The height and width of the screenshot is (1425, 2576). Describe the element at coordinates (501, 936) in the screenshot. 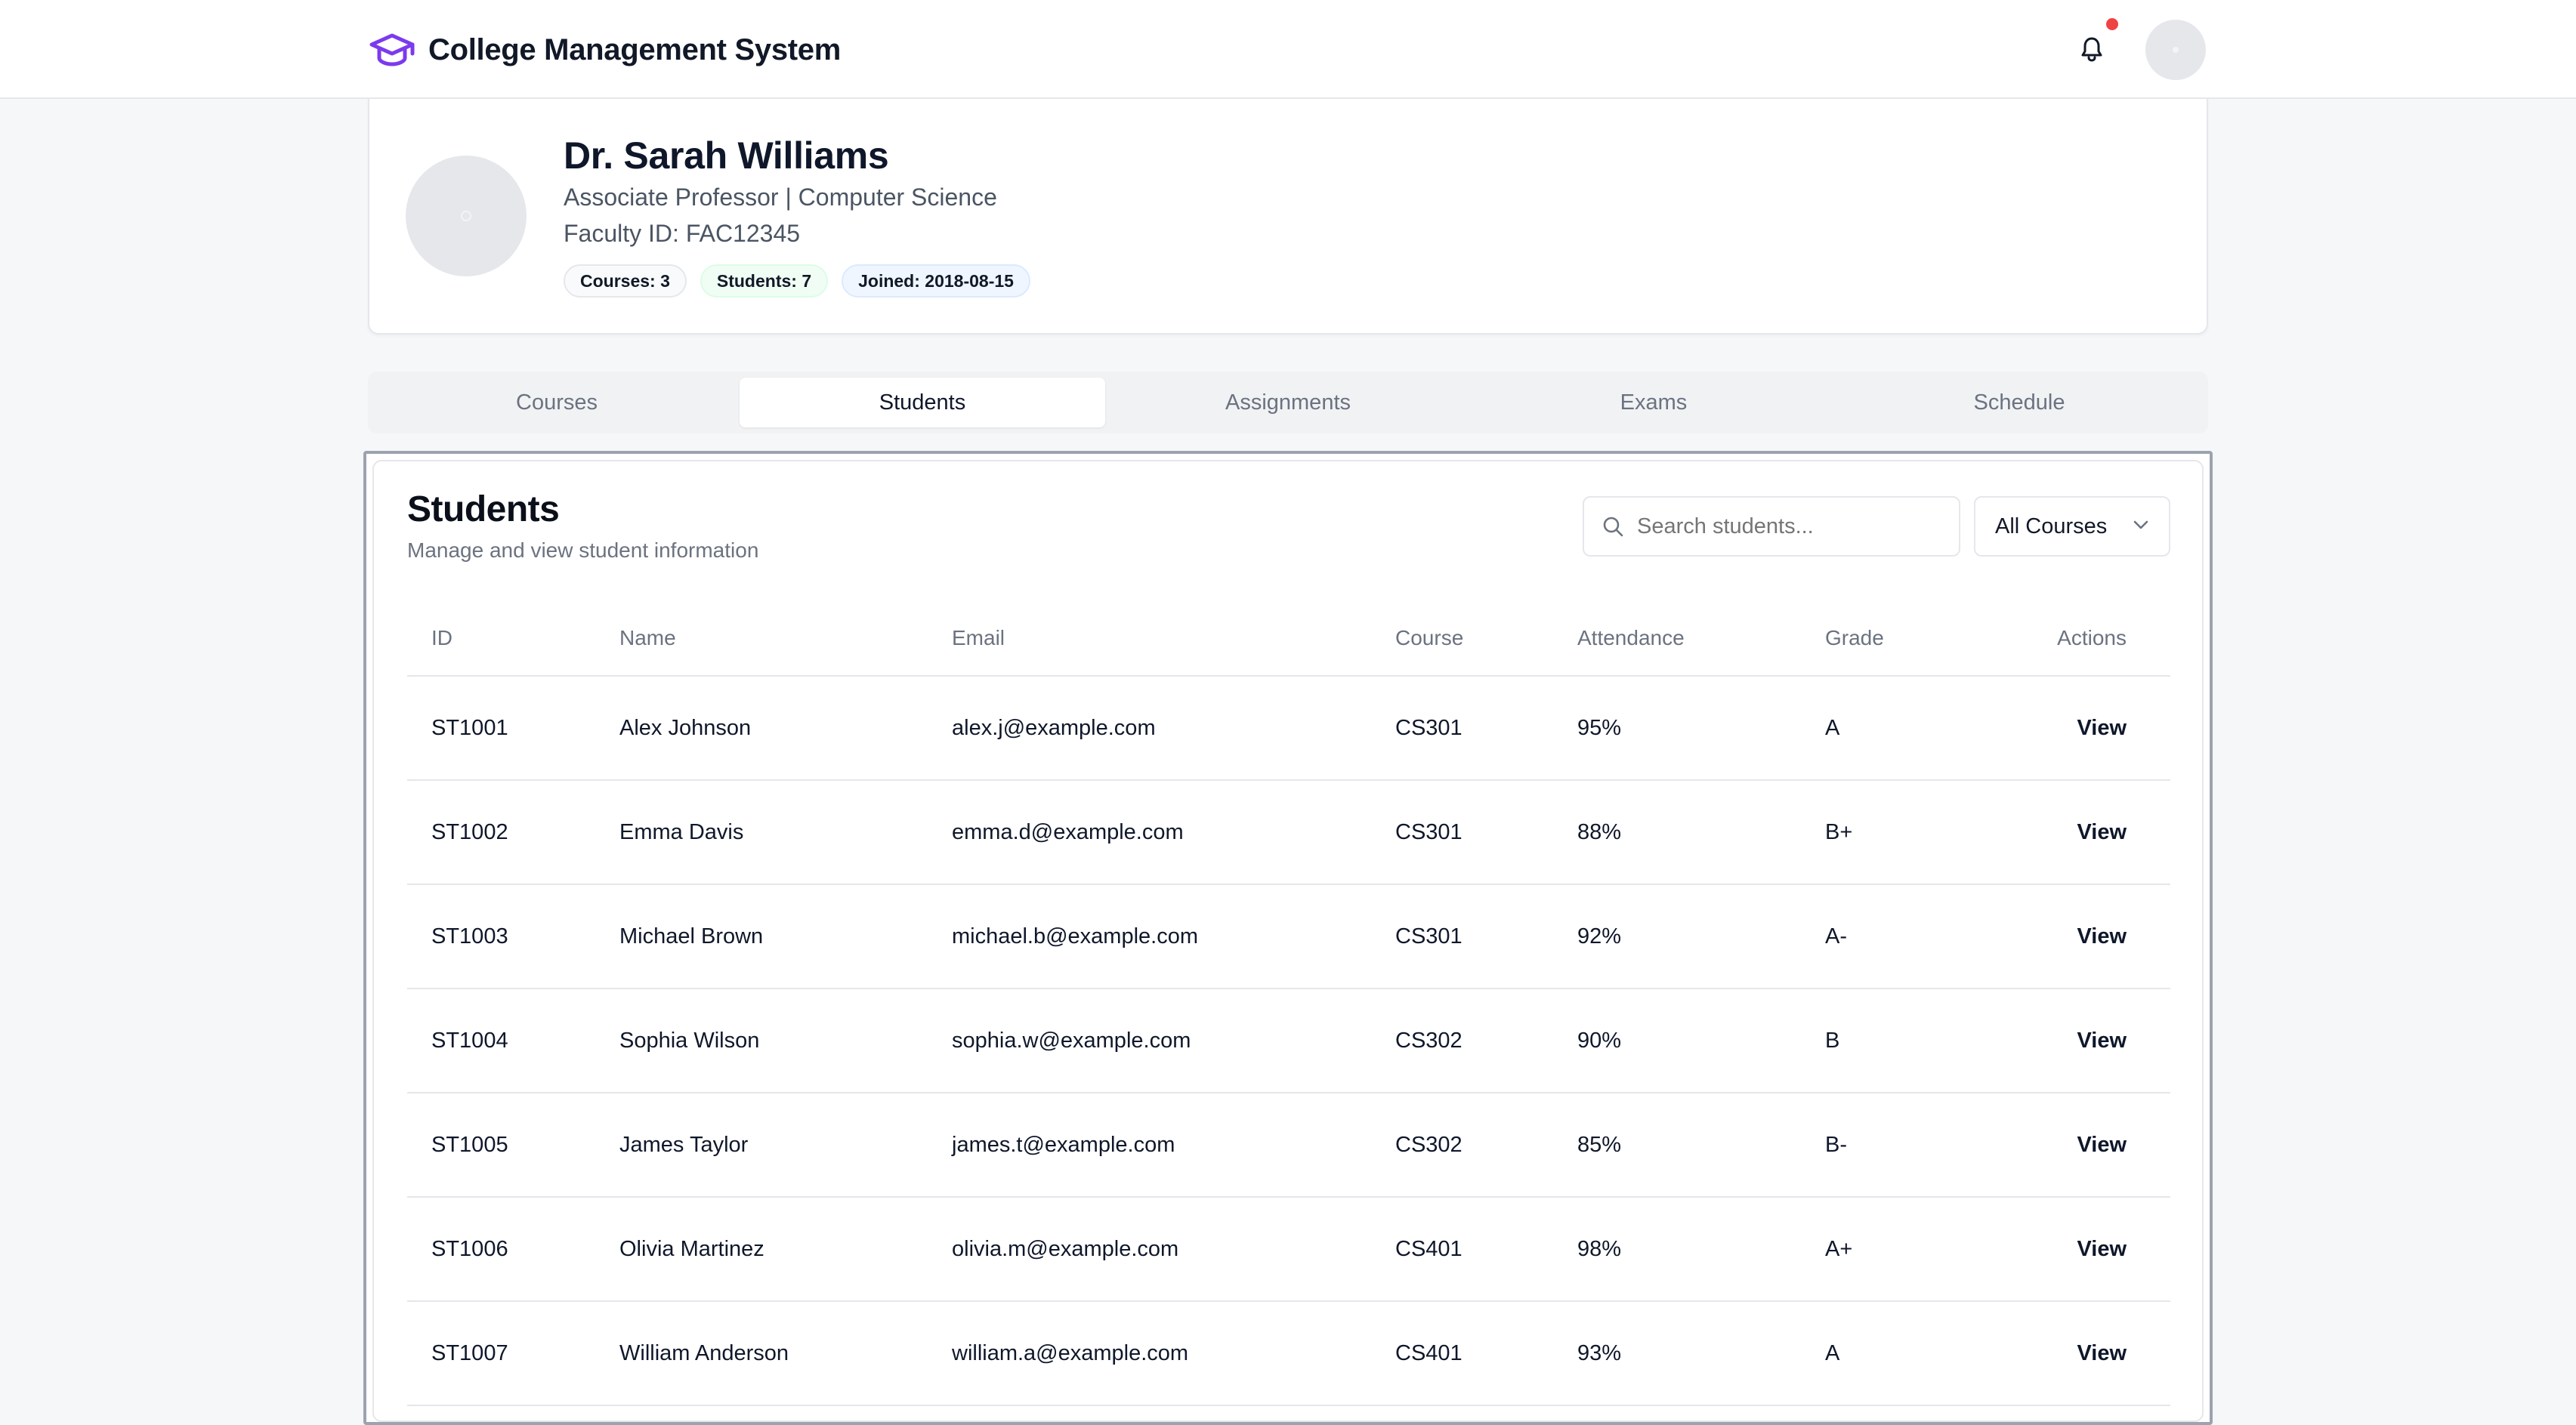

I see `student-id: ST1003` at that location.